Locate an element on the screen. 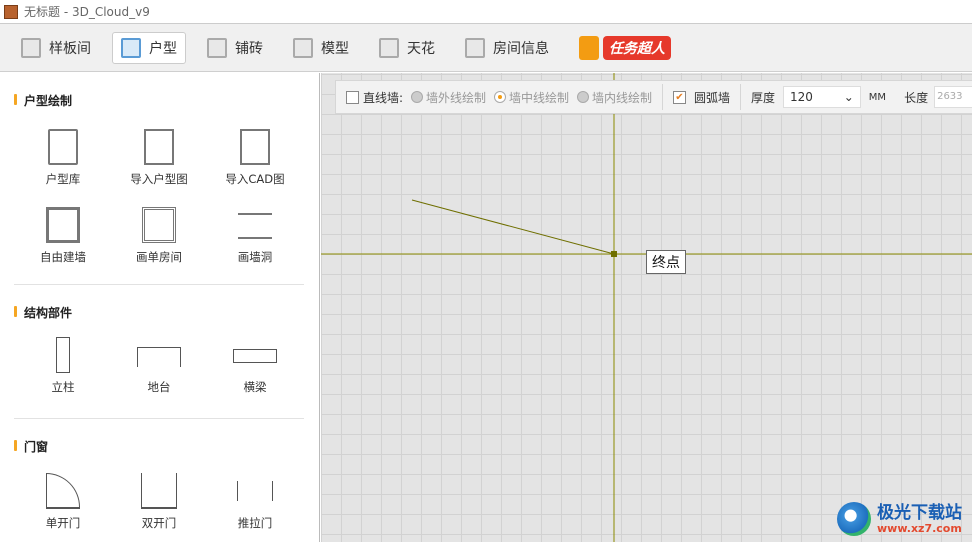  length-label: 长度 is located at coordinates (916, 97).